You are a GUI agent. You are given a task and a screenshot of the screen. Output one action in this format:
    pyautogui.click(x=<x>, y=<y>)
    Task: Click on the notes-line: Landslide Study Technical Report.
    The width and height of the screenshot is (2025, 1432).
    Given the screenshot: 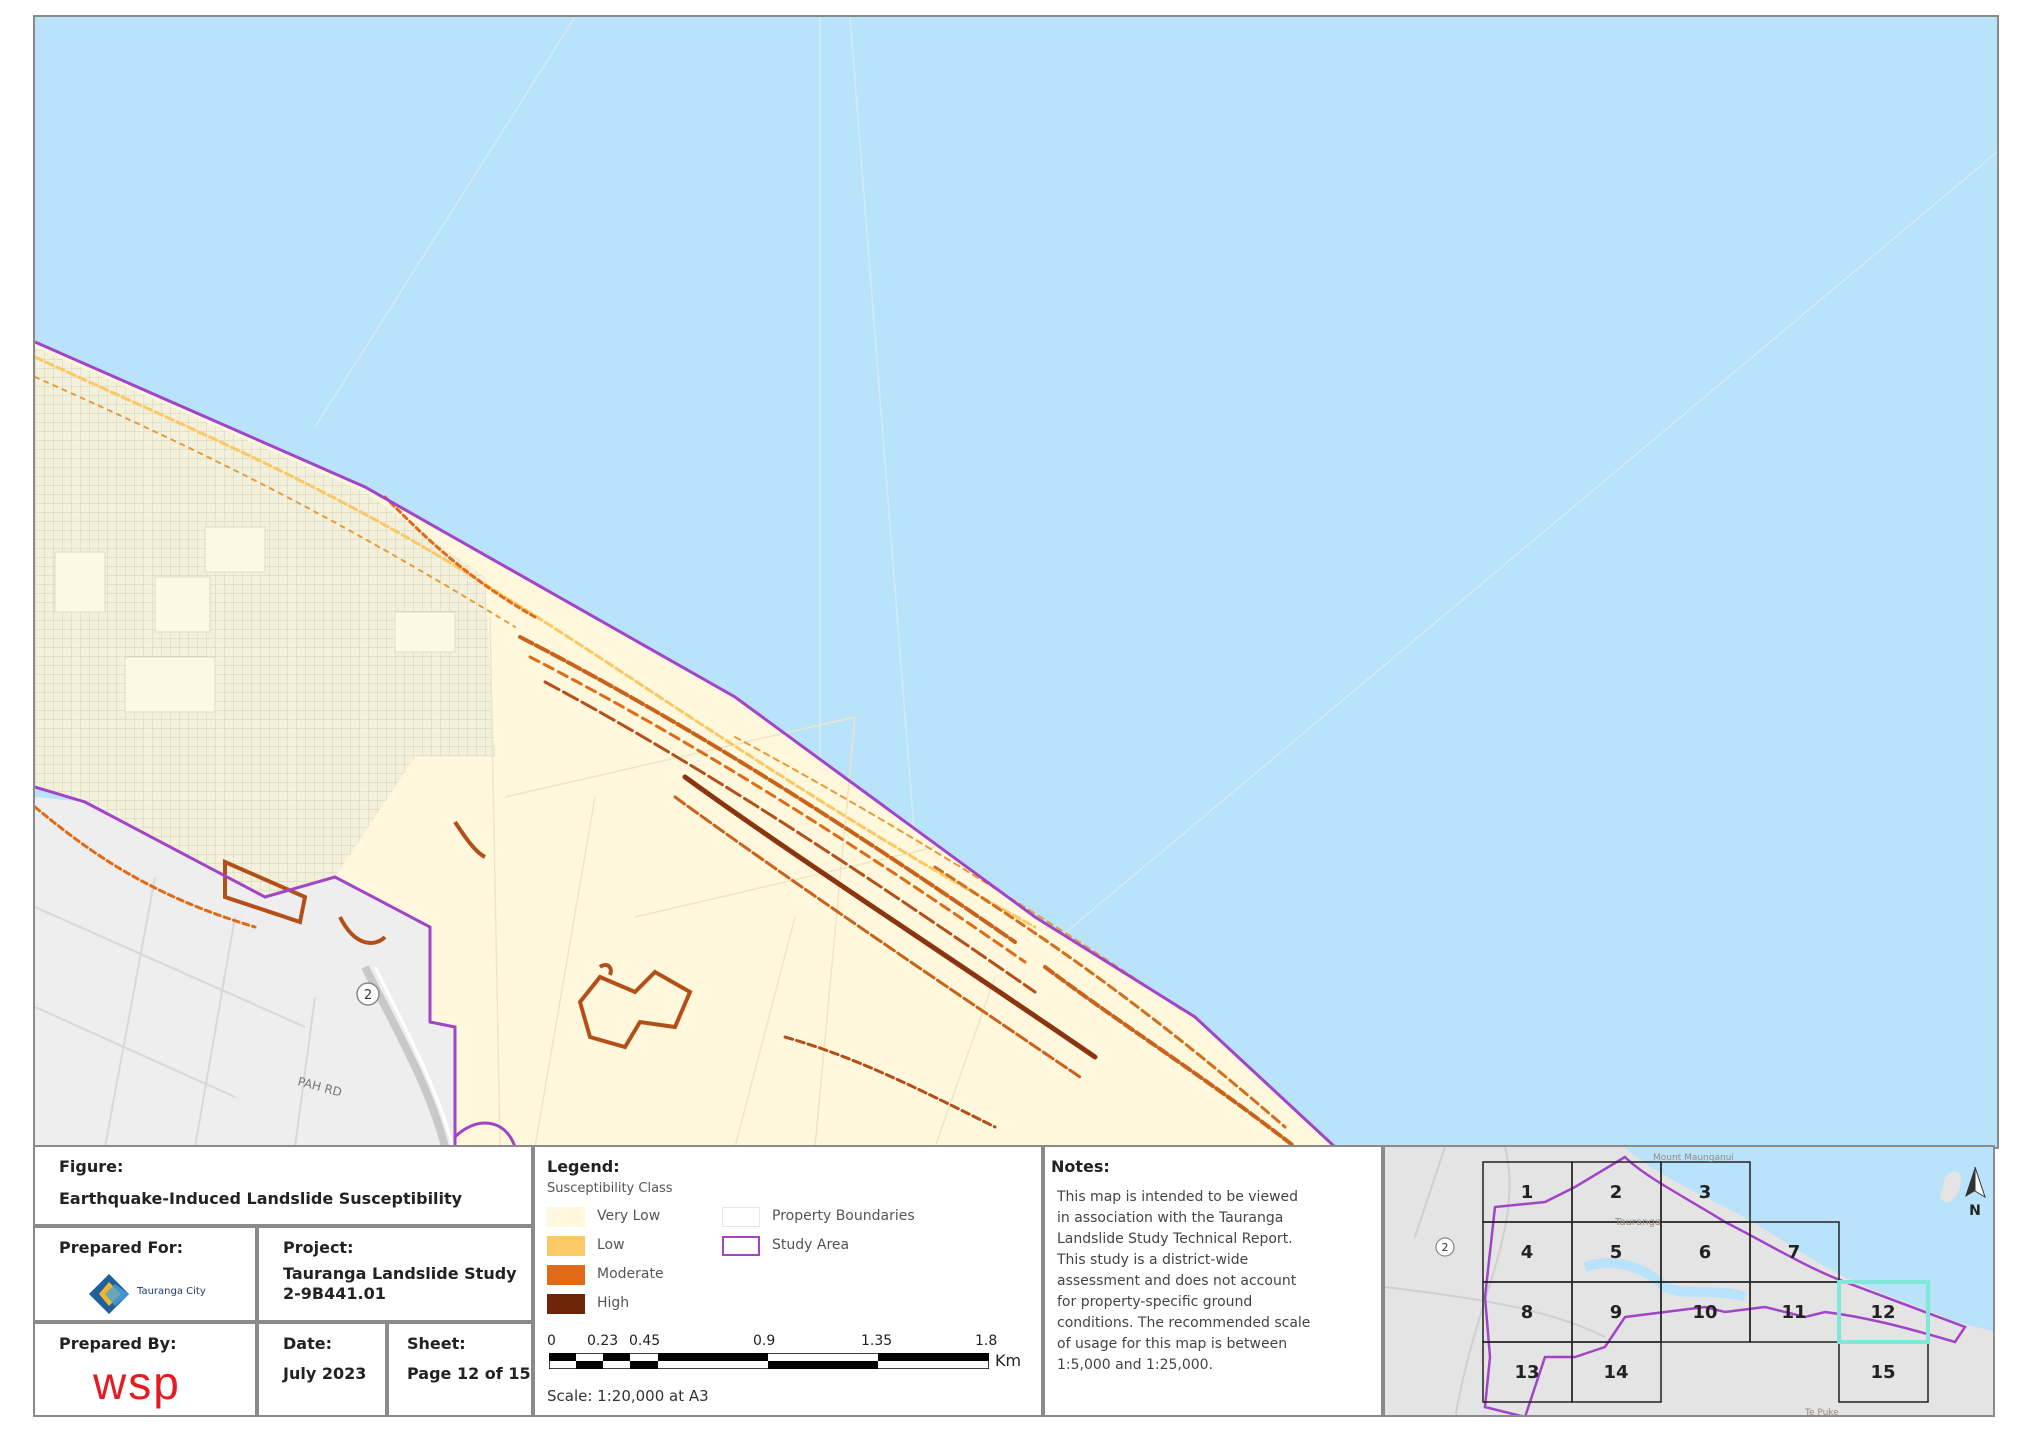 What is the action you would take?
    pyautogui.click(x=1175, y=1239)
    